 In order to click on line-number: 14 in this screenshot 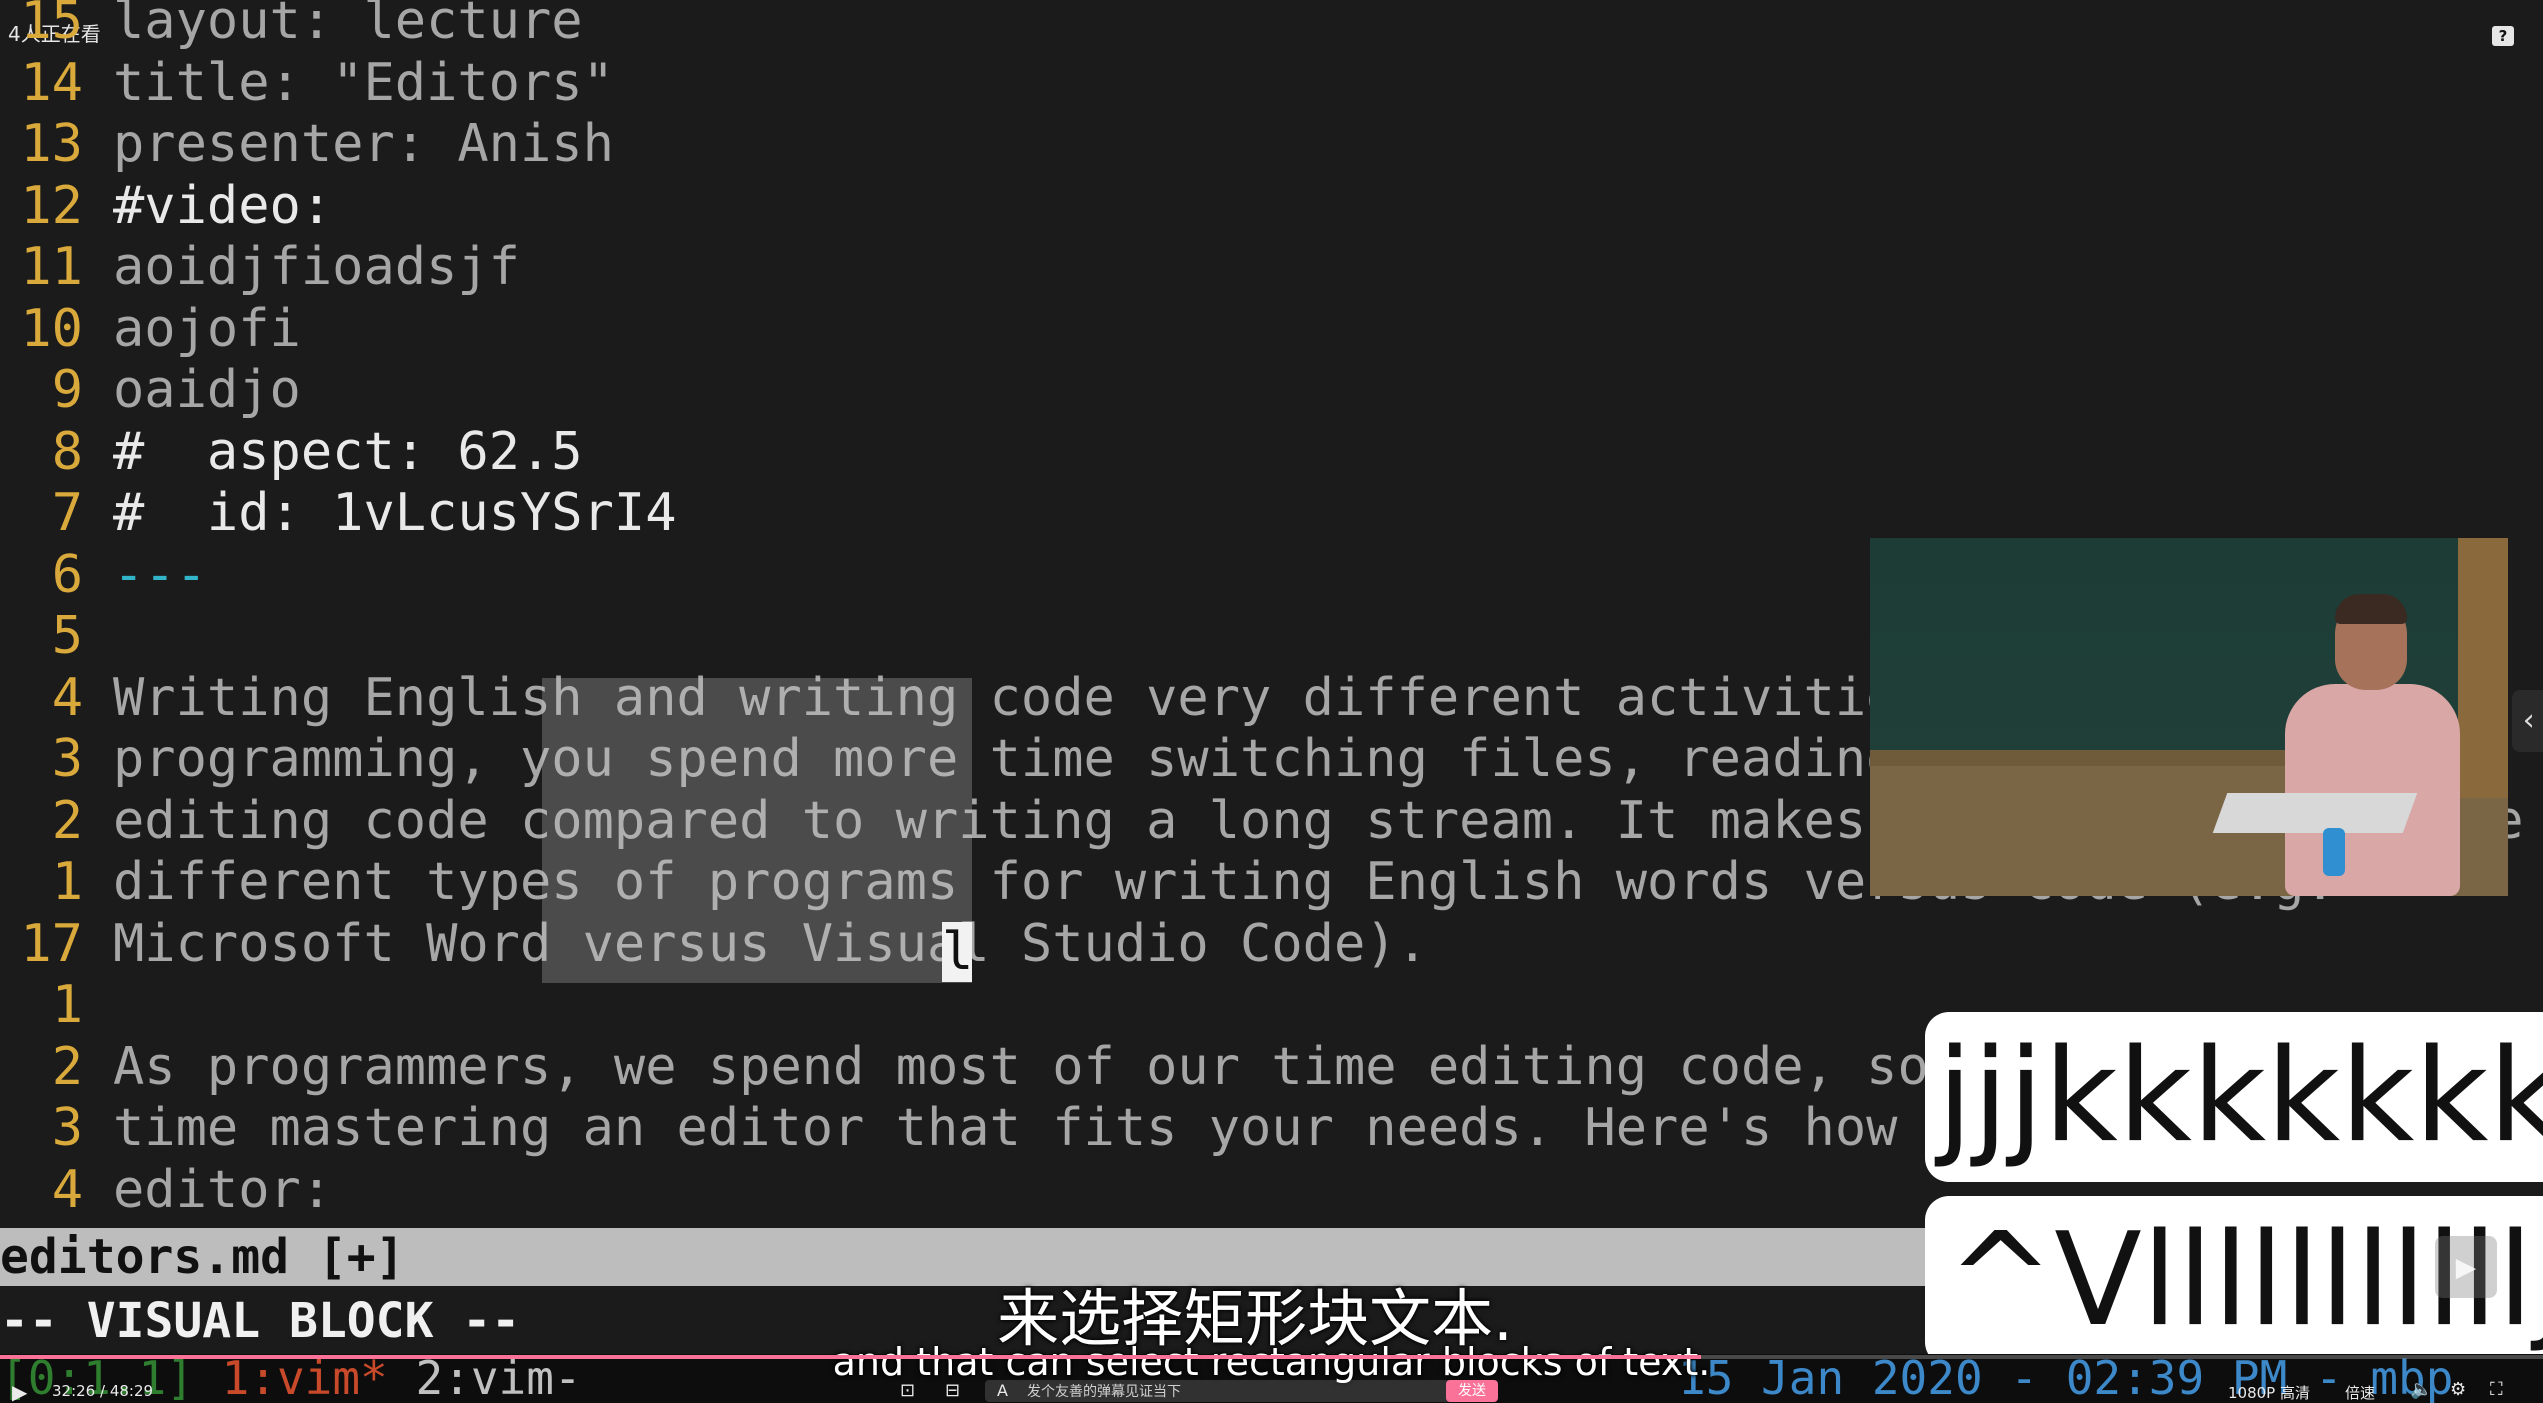, I will do `click(51, 82)`.